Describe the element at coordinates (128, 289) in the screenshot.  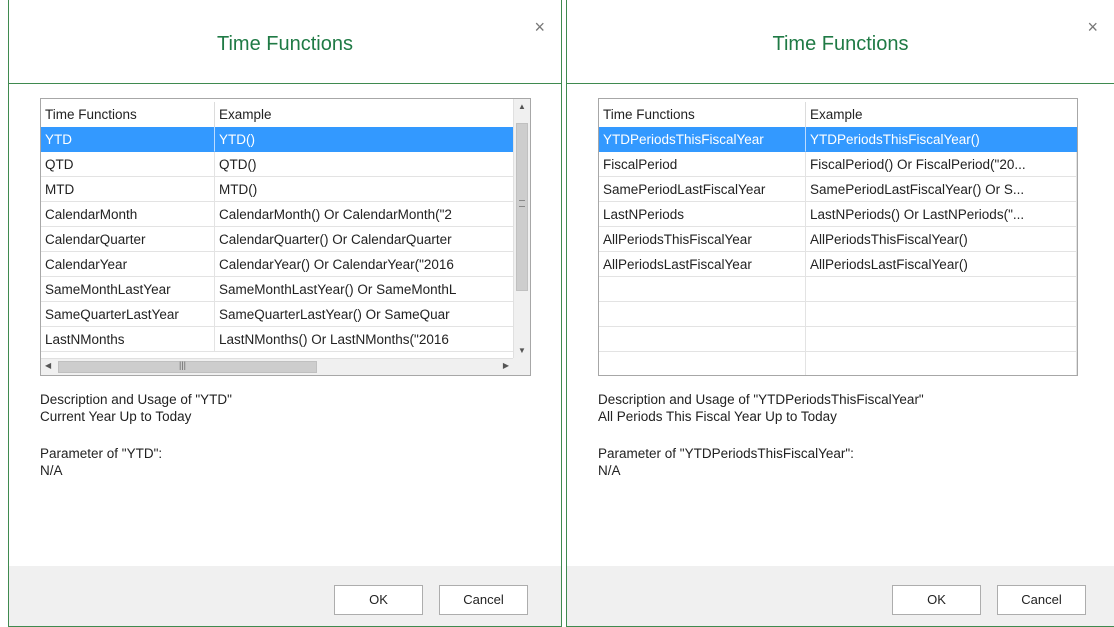
I see `function-name-cell: SameMonthLastYear` at that location.